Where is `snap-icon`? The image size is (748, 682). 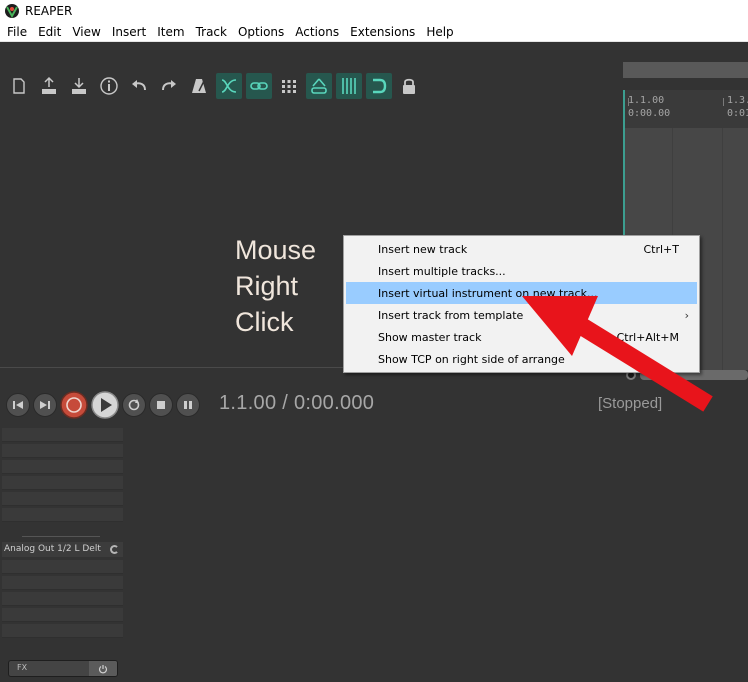
snap-icon is located at coordinates (319, 86).